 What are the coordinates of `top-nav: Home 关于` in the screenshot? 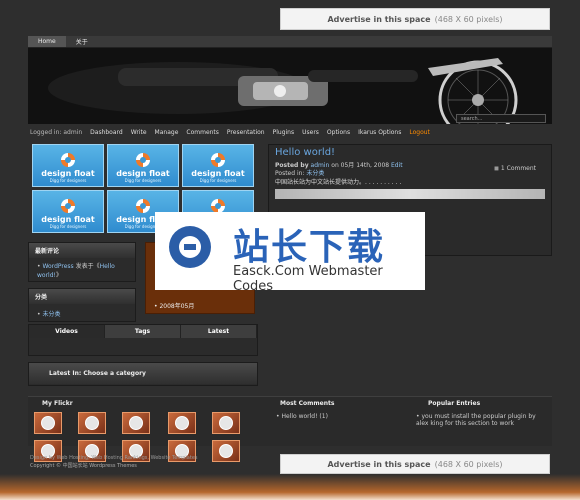 It's located at (290, 42).